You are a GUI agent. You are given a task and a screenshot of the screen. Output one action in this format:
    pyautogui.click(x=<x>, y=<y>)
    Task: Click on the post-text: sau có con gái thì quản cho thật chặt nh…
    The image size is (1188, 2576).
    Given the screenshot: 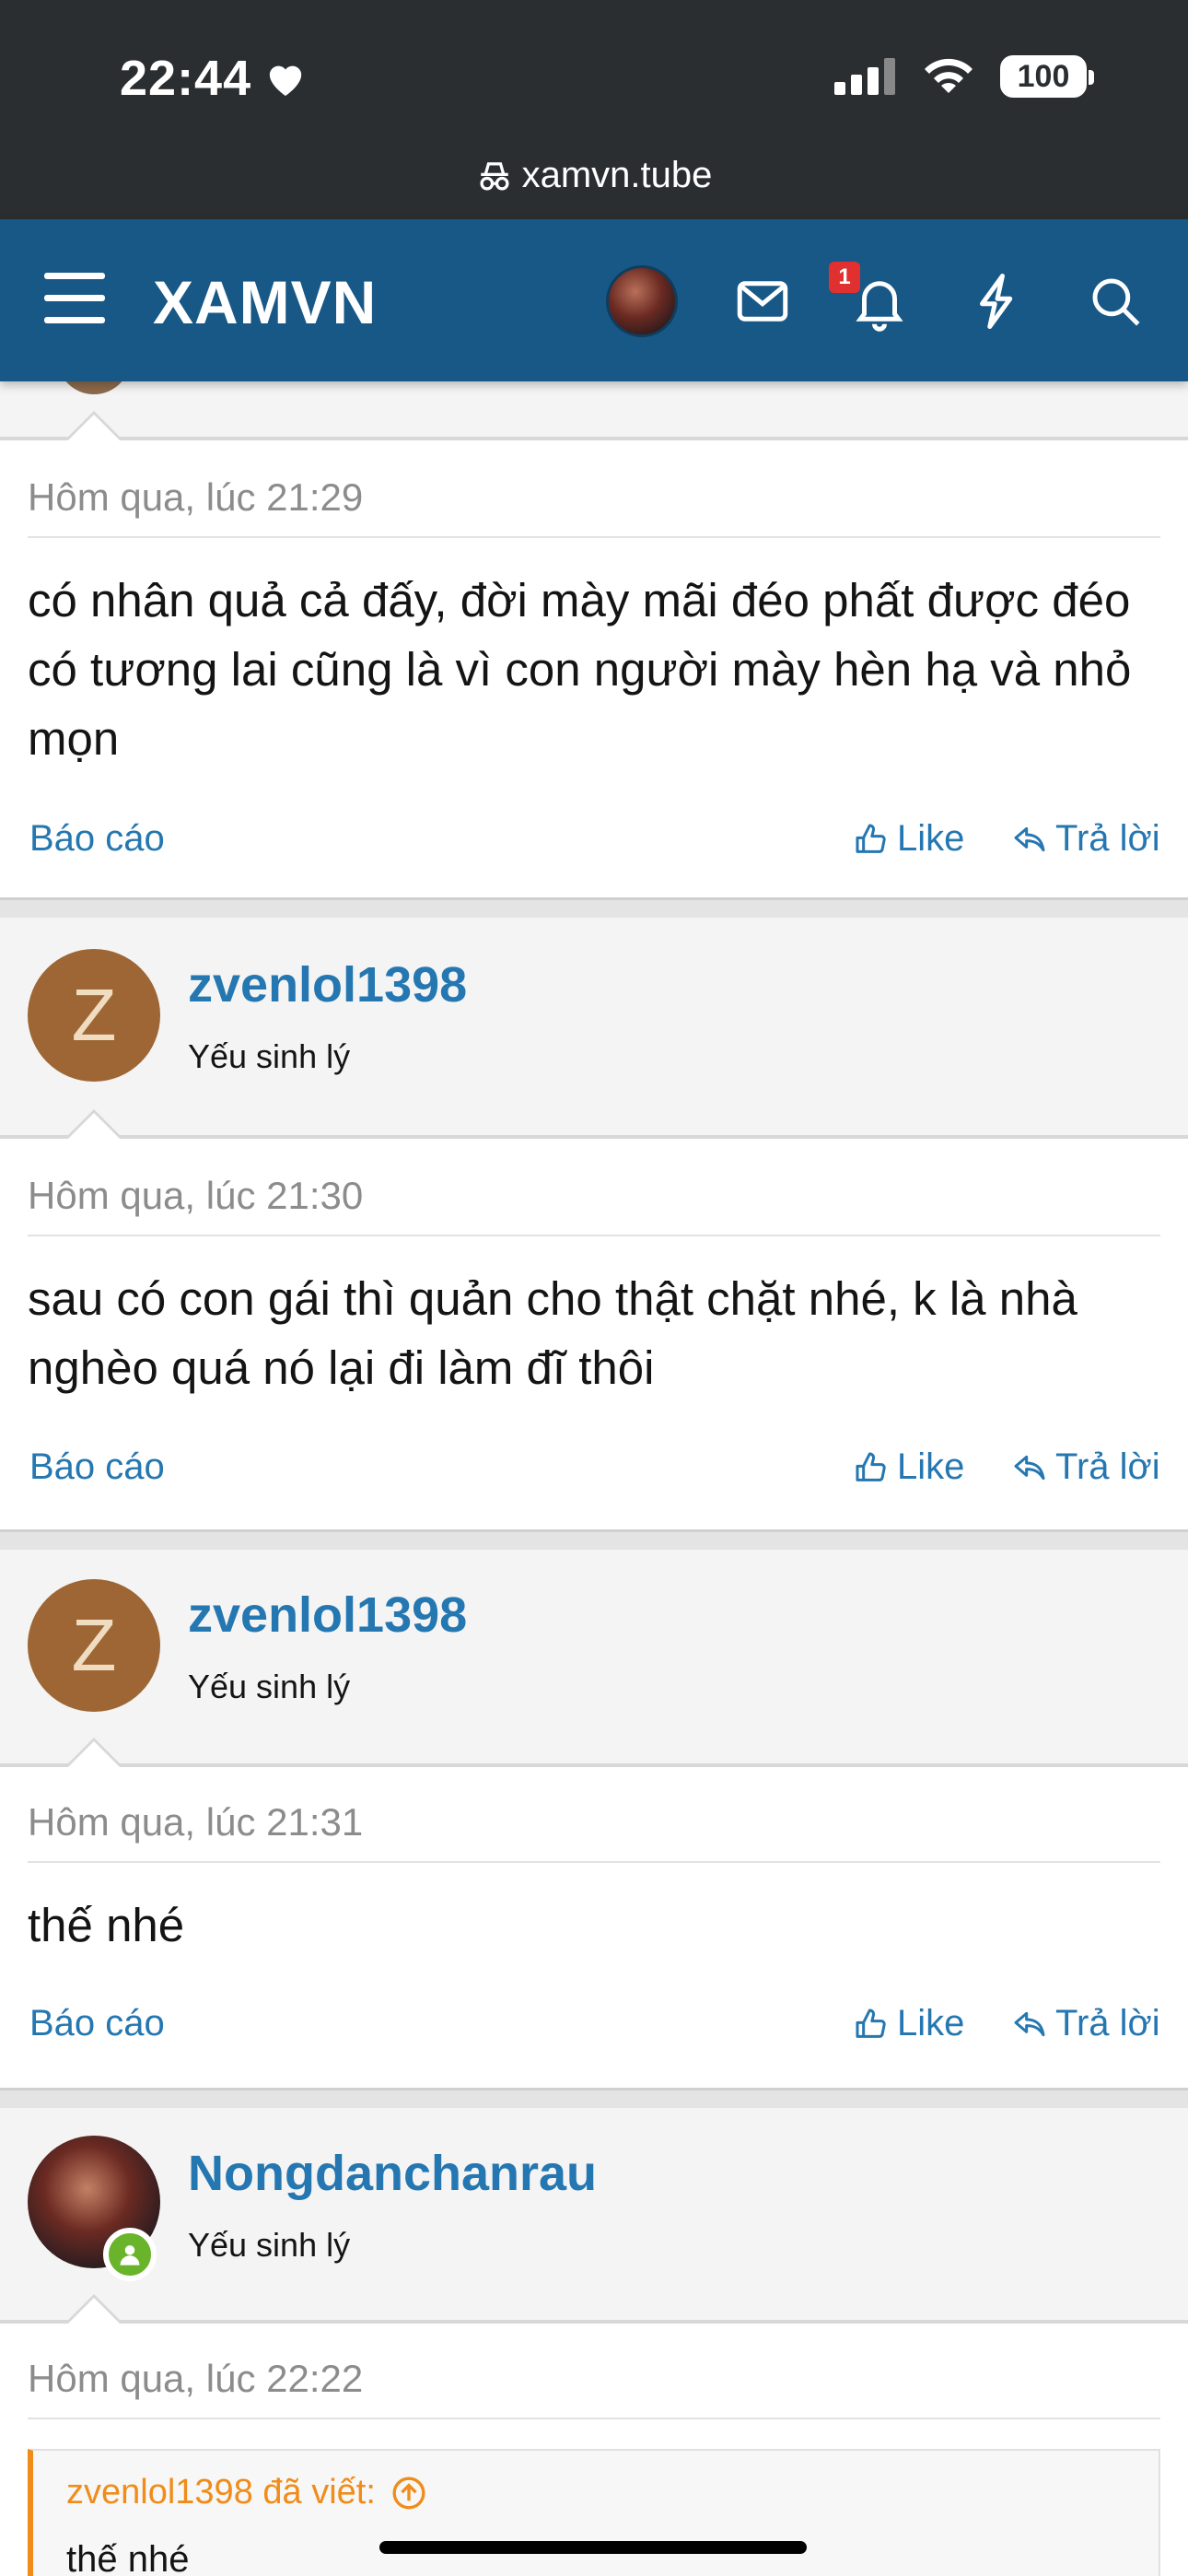 What is the action you would take?
    pyautogui.click(x=552, y=1333)
    